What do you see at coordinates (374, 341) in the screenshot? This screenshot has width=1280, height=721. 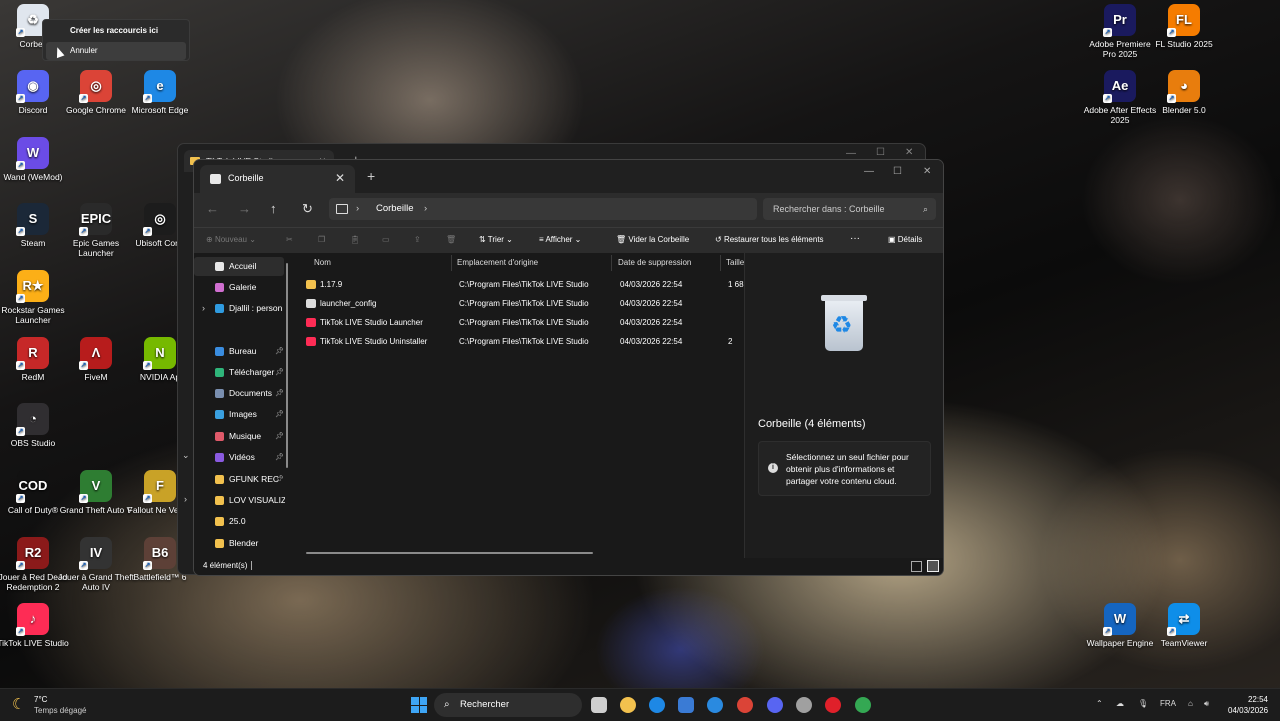 I see `file-name: TikTok LIVE Studio Uninstaller` at bounding box center [374, 341].